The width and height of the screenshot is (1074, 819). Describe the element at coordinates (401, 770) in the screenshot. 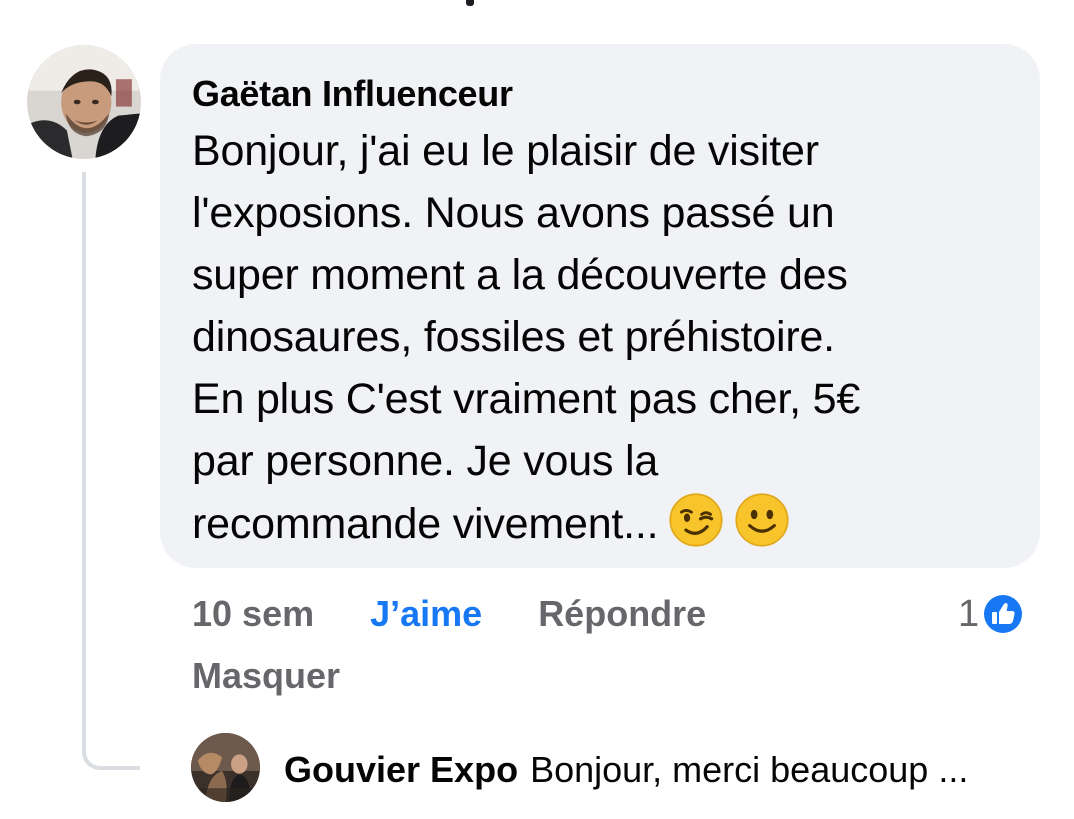

I see `reply-author-name: Gouvier Expo` at that location.